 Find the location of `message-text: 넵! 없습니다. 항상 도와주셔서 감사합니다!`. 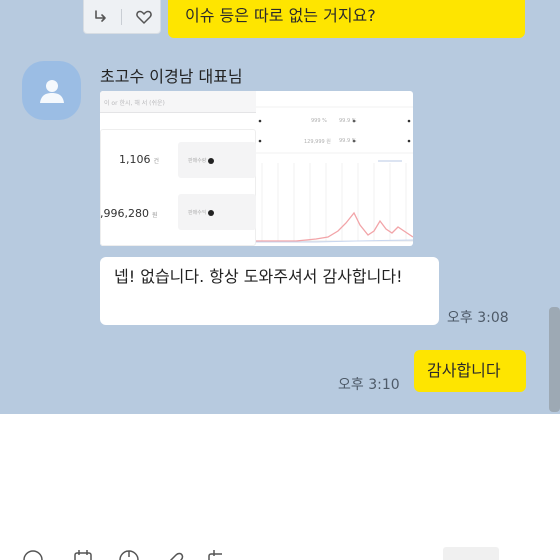

message-text: 넵! 없습니다. 항상 도와주셔서 감사합니다! is located at coordinates (258, 276).